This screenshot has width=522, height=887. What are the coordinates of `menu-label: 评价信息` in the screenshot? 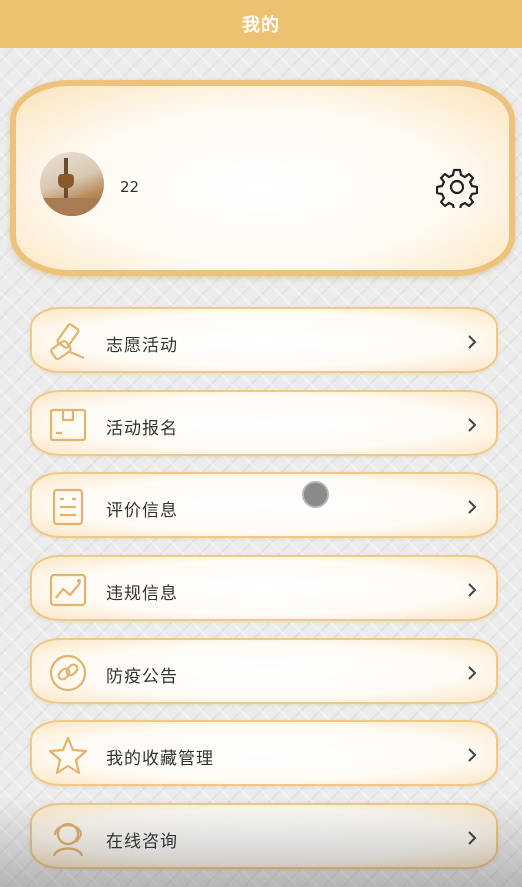 It's located at (142, 511).